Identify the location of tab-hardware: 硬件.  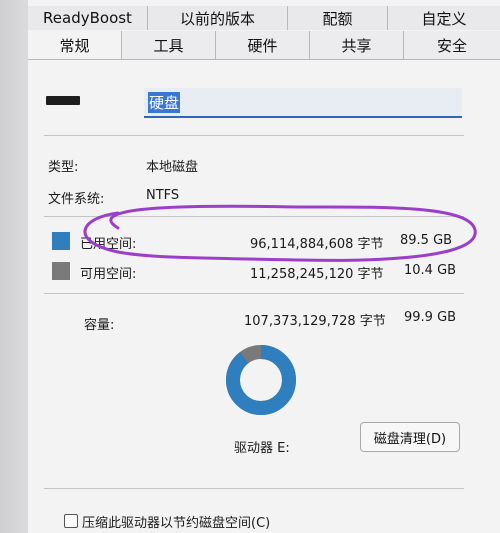
(263, 45).